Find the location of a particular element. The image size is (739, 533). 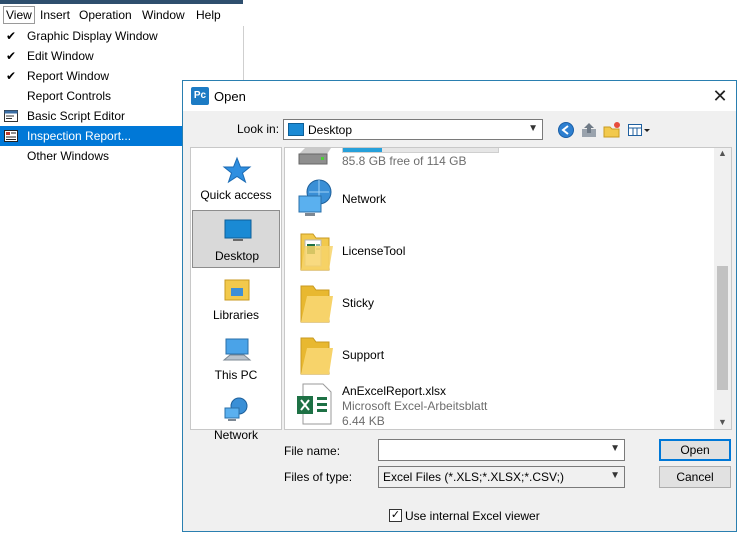

list-item-network: Network is located at coordinates (500, 201).